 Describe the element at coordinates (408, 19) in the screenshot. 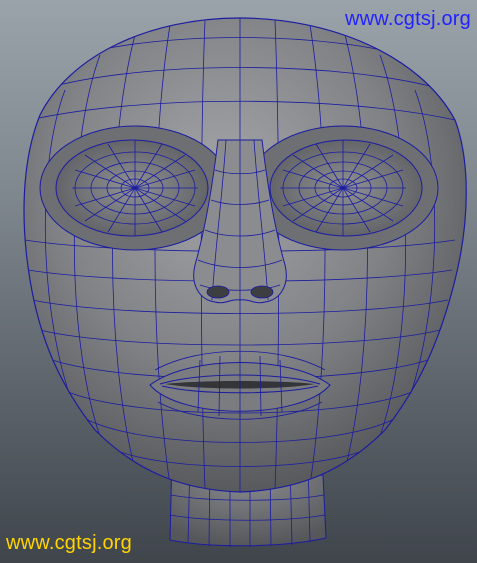

I see `watermark-top: www.cgtsj.org` at that location.